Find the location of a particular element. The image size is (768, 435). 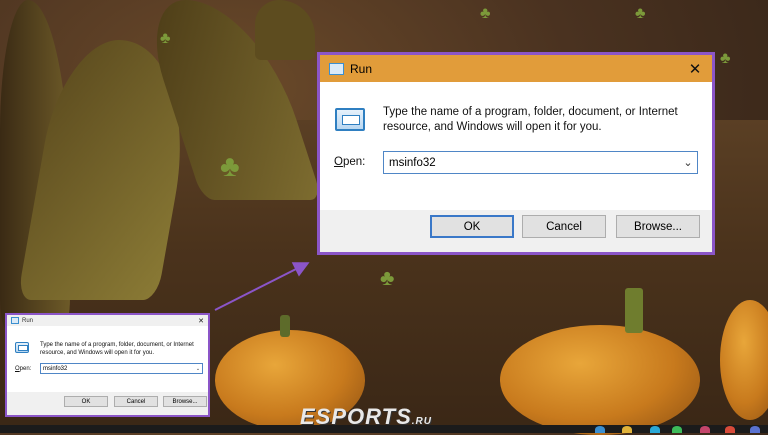

open-label-mnemonic: O is located at coordinates (338, 162).